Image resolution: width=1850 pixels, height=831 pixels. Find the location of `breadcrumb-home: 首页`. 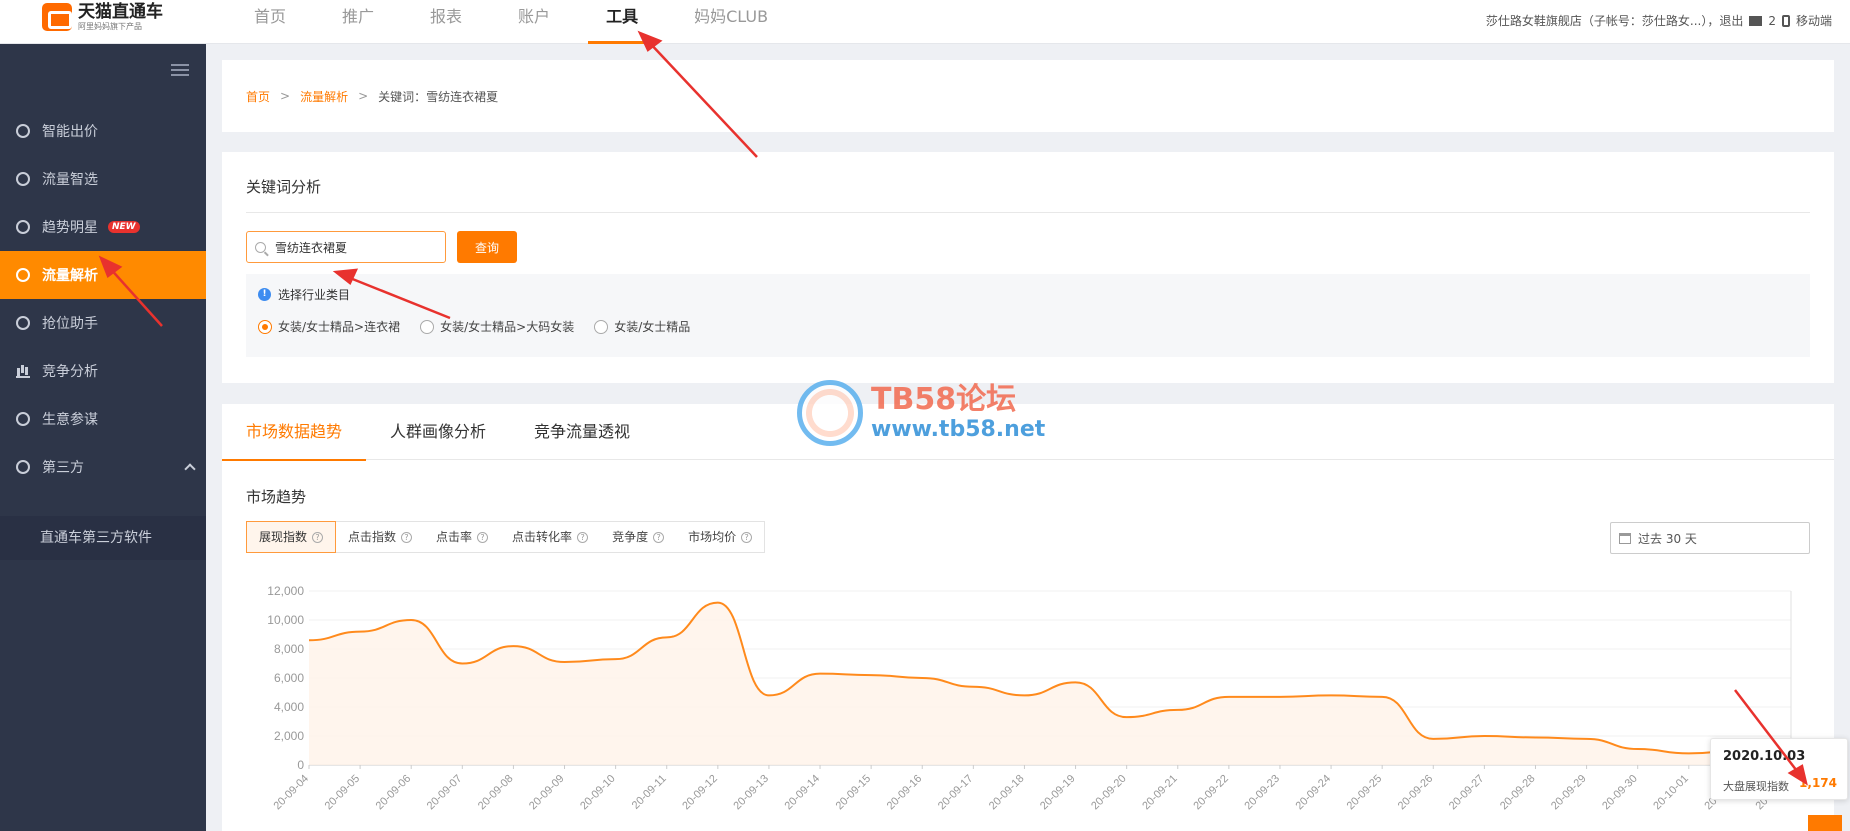

breadcrumb-home: 首页 is located at coordinates (258, 96).